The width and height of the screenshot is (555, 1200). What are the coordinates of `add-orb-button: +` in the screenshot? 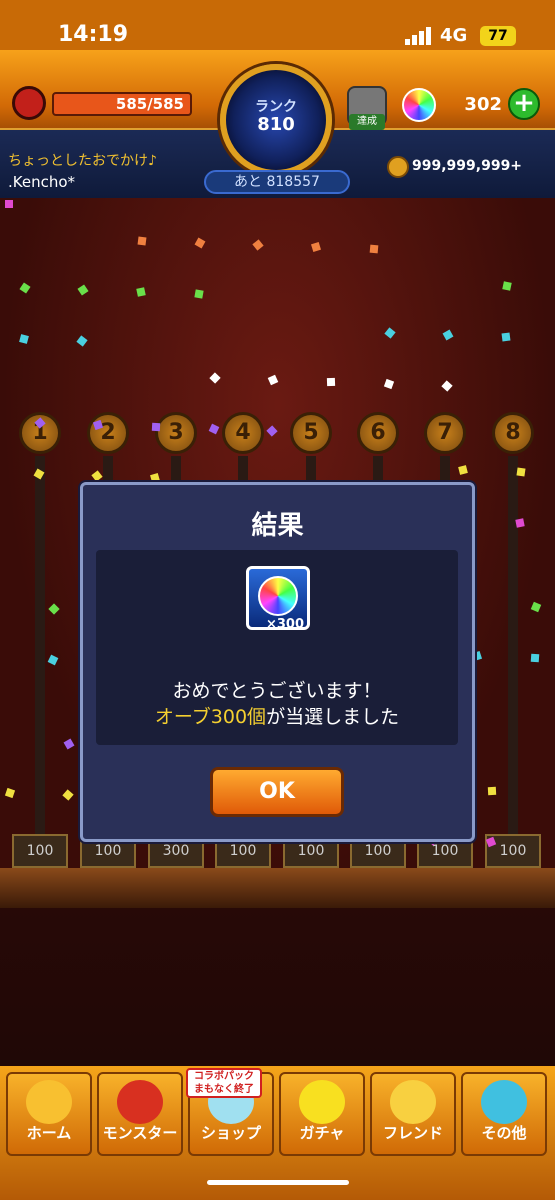 It's located at (524, 104).